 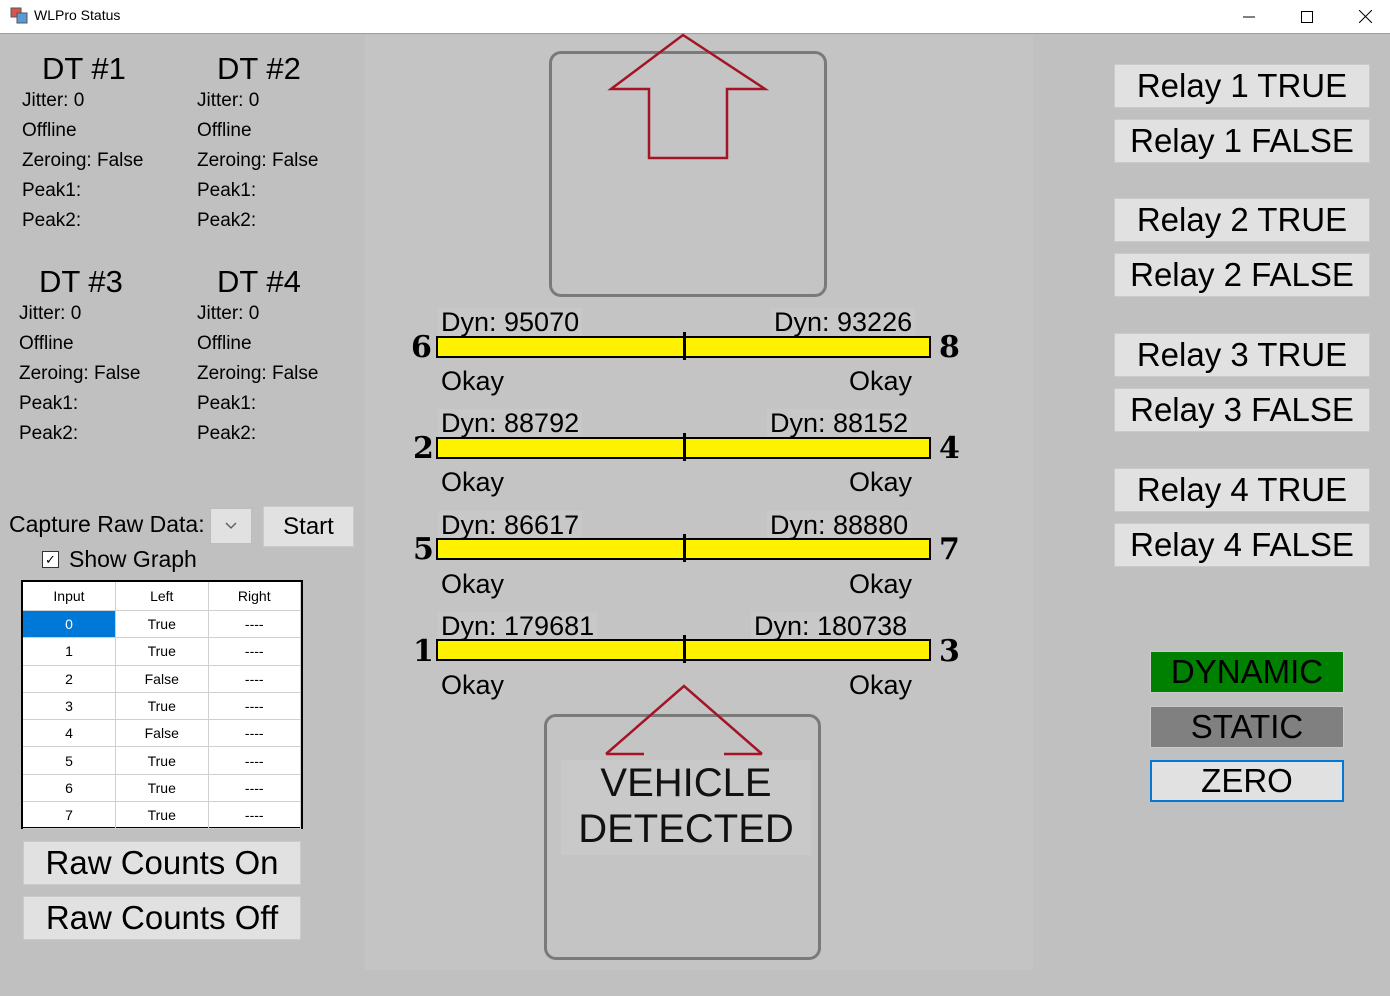 I want to click on detector-title: DT #1, so click(x=84, y=68).